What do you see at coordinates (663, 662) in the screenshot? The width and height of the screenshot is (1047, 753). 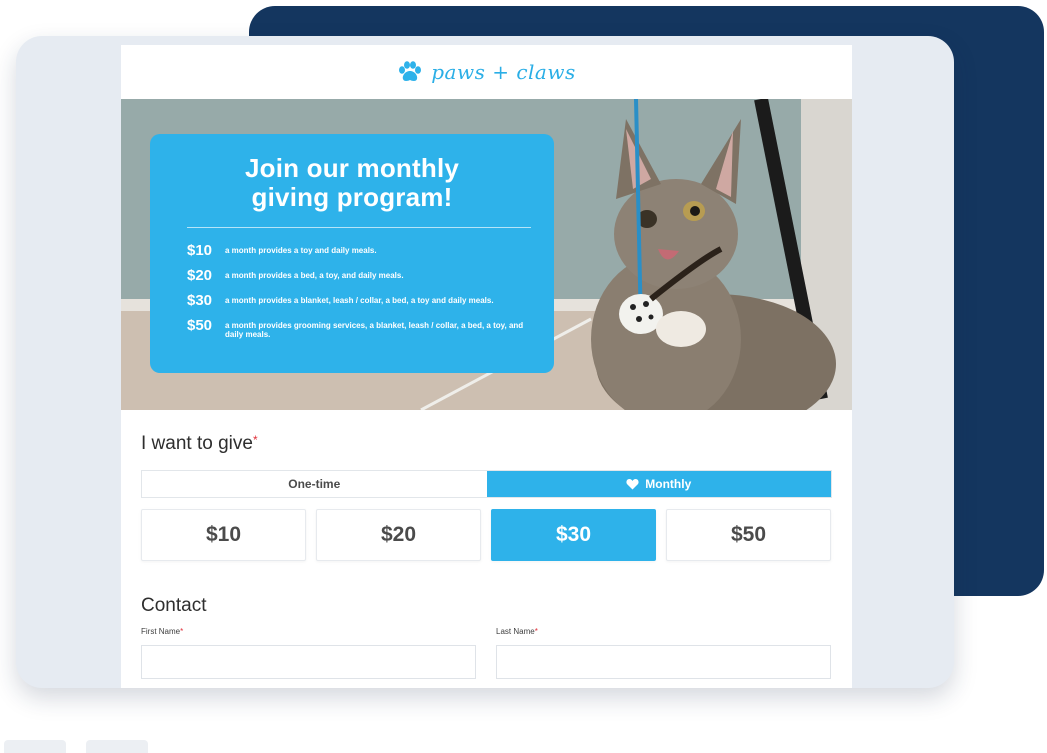 I see `last-name-input` at bounding box center [663, 662].